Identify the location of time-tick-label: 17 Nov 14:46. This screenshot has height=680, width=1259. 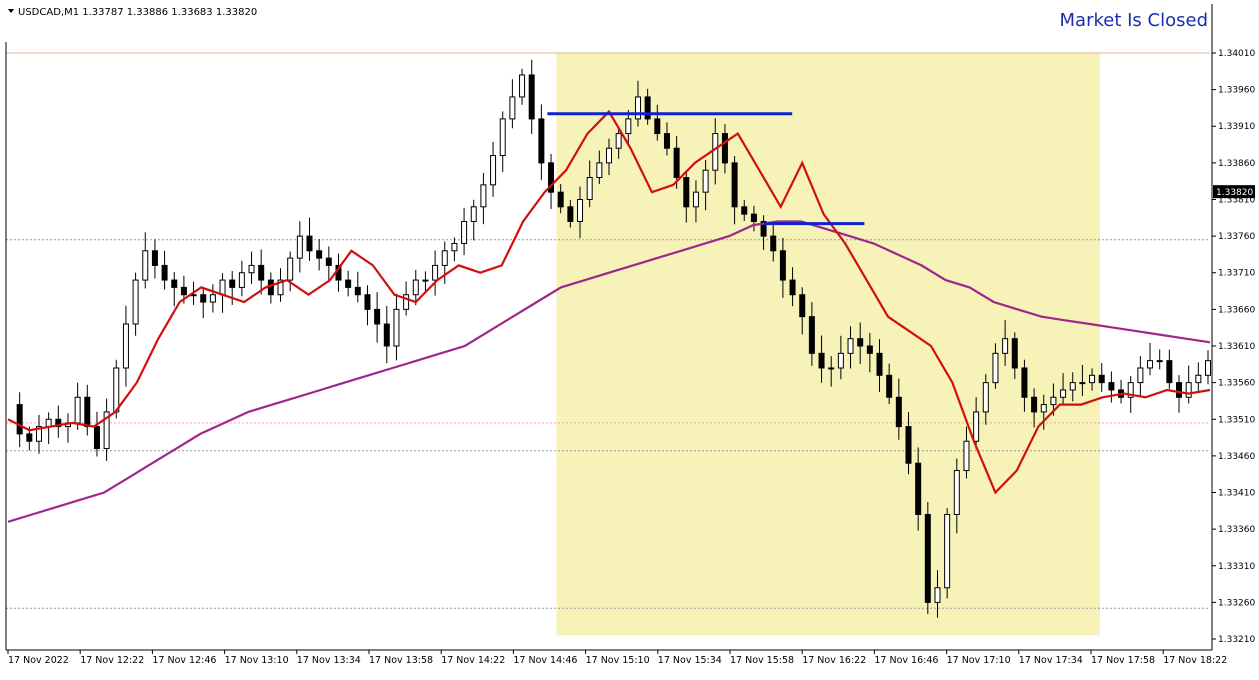
(545, 660).